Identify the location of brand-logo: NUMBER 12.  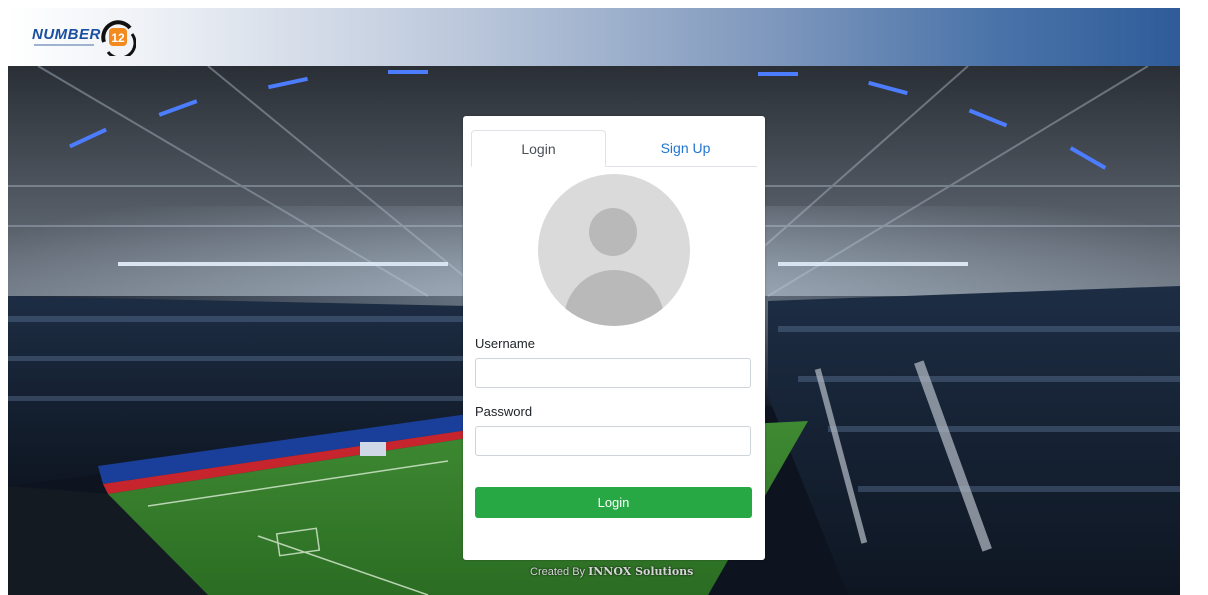
(87, 38).